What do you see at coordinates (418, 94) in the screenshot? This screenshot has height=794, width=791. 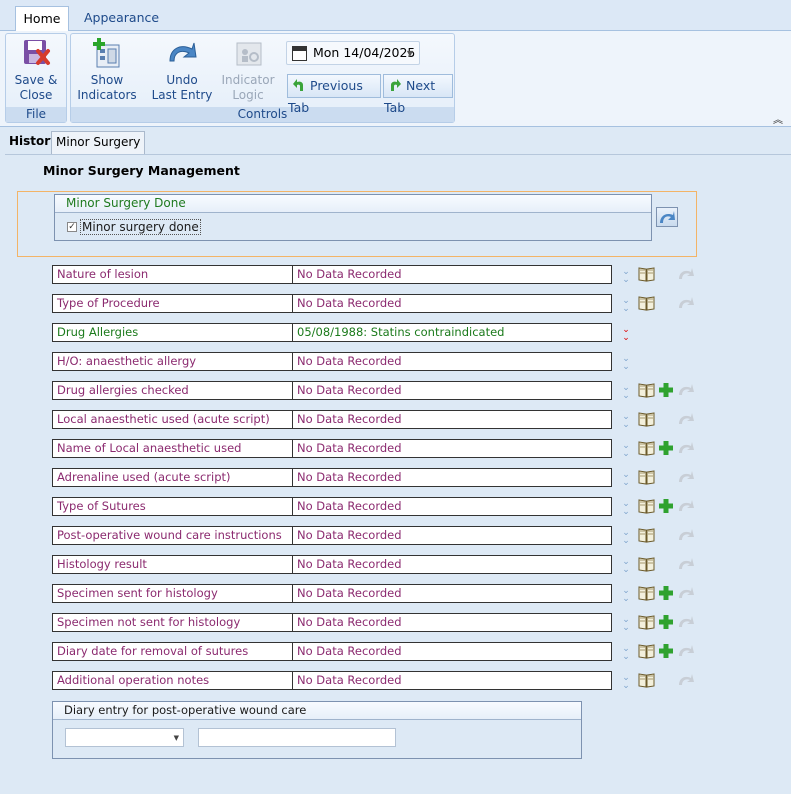 I see `next-tab-button: Next Tab` at bounding box center [418, 94].